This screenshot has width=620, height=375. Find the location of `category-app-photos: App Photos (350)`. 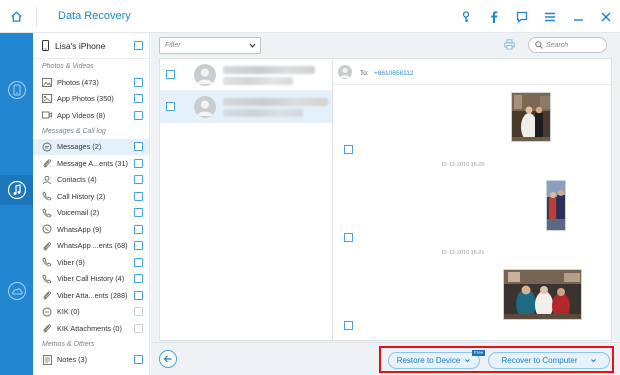

category-app-photos: App Photos (350) is located at coordinates (91, 99).